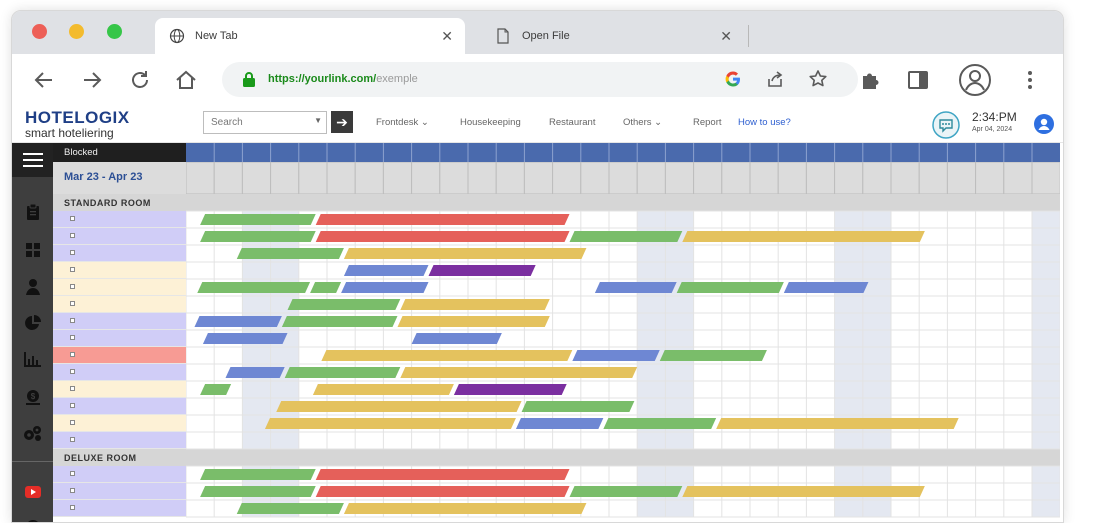  What do you see at coordinates (870, 80) in the screenshot?
I see `extensions-puzzle-icon` at bounding box center [870, 80].